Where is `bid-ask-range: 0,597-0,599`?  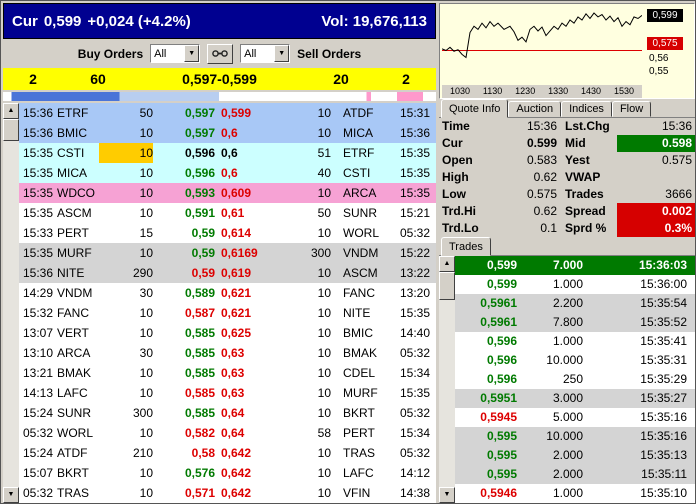
bid-ask-range: 0,597-0,599 is located at coordinates (219, 79).